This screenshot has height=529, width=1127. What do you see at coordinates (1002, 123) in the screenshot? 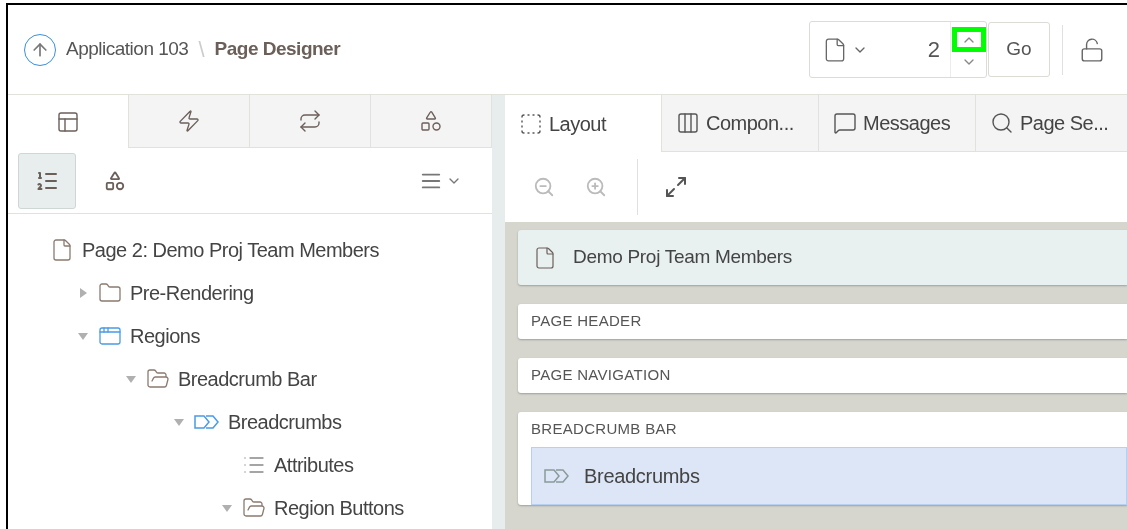
I see `search-icon` at bounding box center [1002, 123].